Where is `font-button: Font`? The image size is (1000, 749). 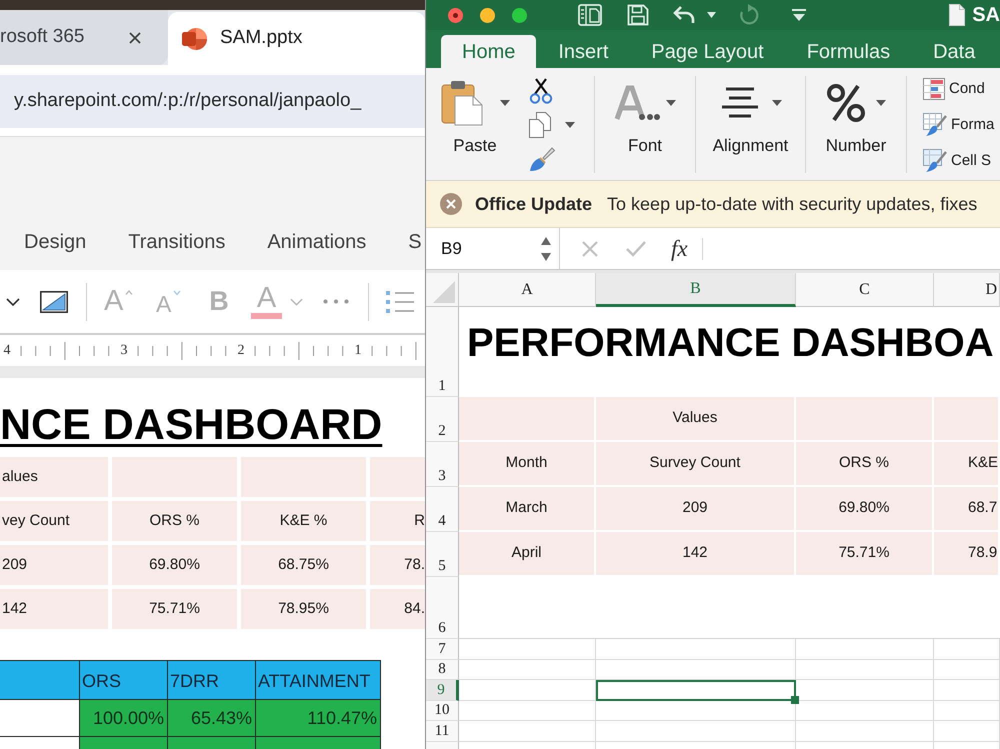
font-button: Font is located at coordinates (645, 124).